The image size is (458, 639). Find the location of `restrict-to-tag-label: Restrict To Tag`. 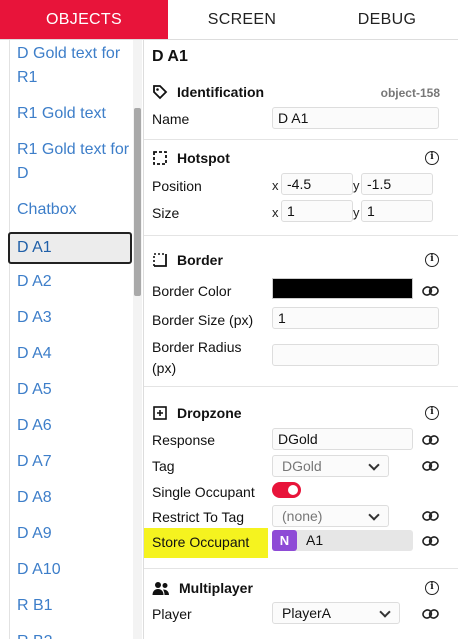

restrict-to-tag-label: Restrict To Tag is located at coordinates (198, 517).